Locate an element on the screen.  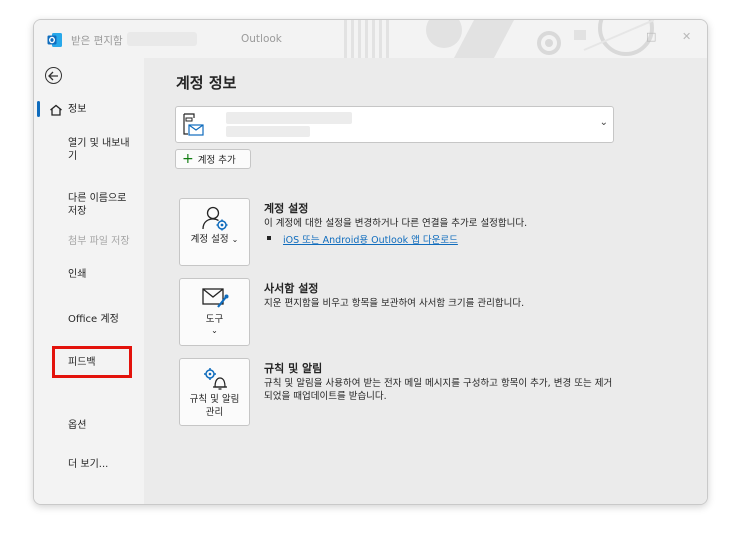
home-icon is located at coordinates (56, 110).